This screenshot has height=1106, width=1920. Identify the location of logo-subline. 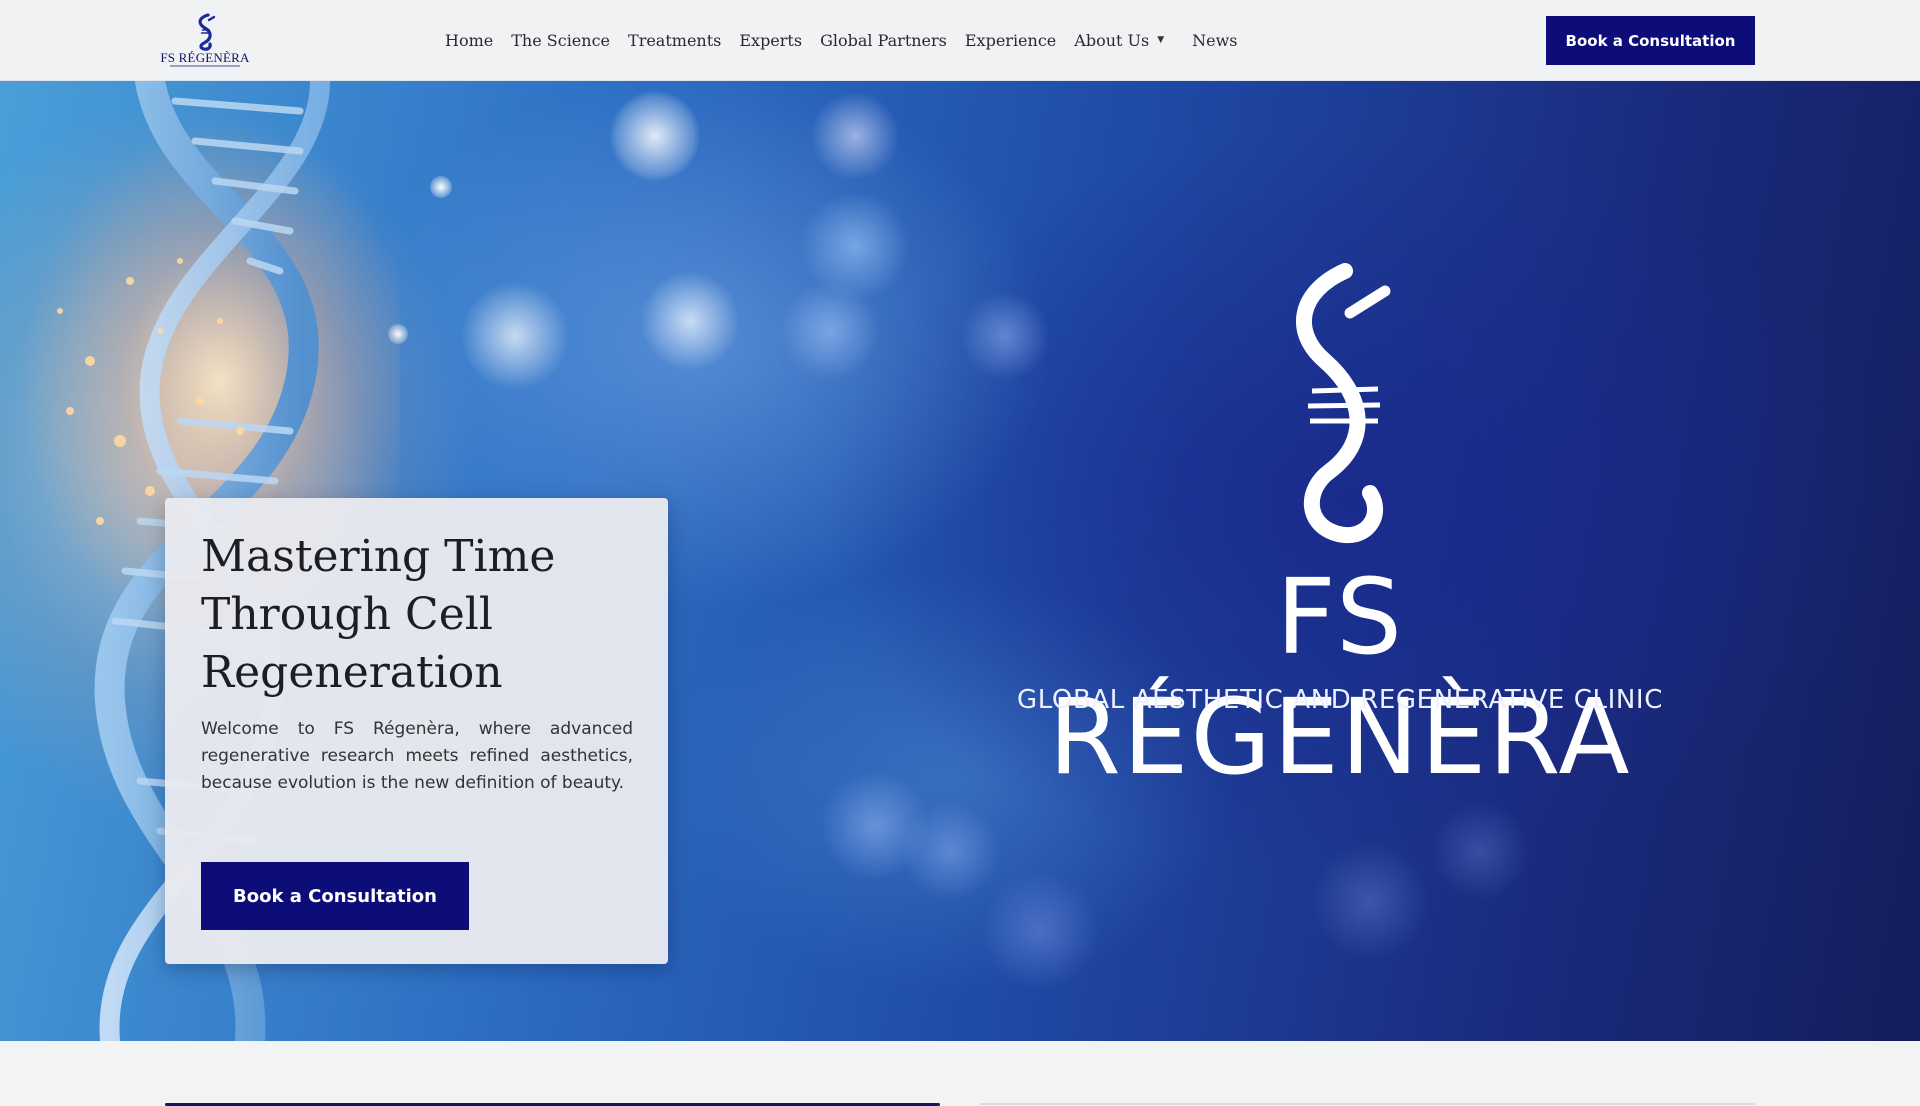
(205, 66).